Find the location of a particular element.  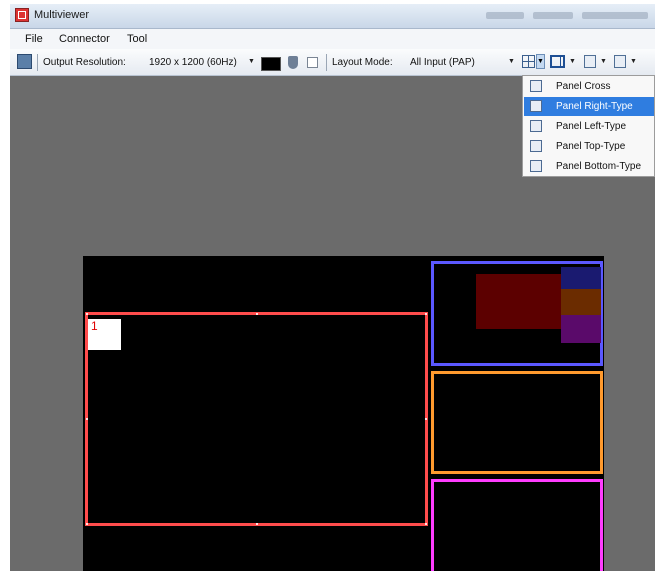

menu-item-label: Panel Top-Type is located at coordinates (591, 146).